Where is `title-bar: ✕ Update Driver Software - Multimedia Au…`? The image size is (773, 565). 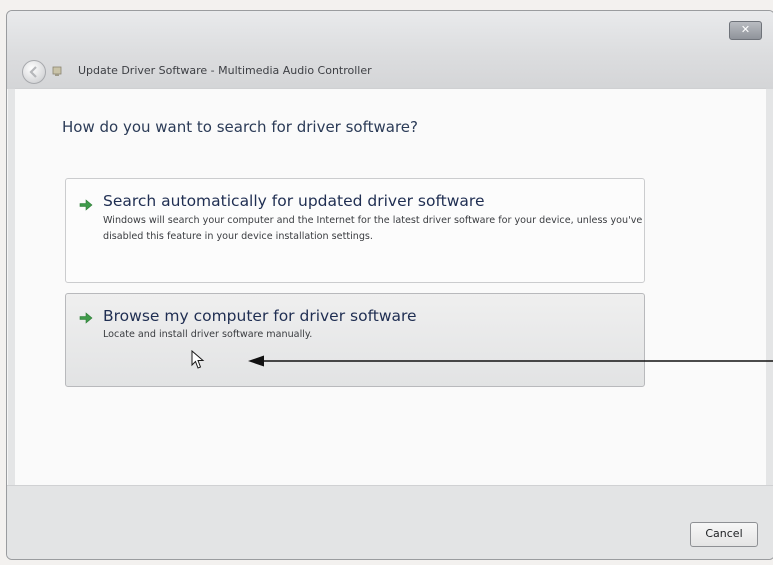
title-bar: ✕ Update Driver Software - Multimedia Au… is located at coordinates (390, 50).